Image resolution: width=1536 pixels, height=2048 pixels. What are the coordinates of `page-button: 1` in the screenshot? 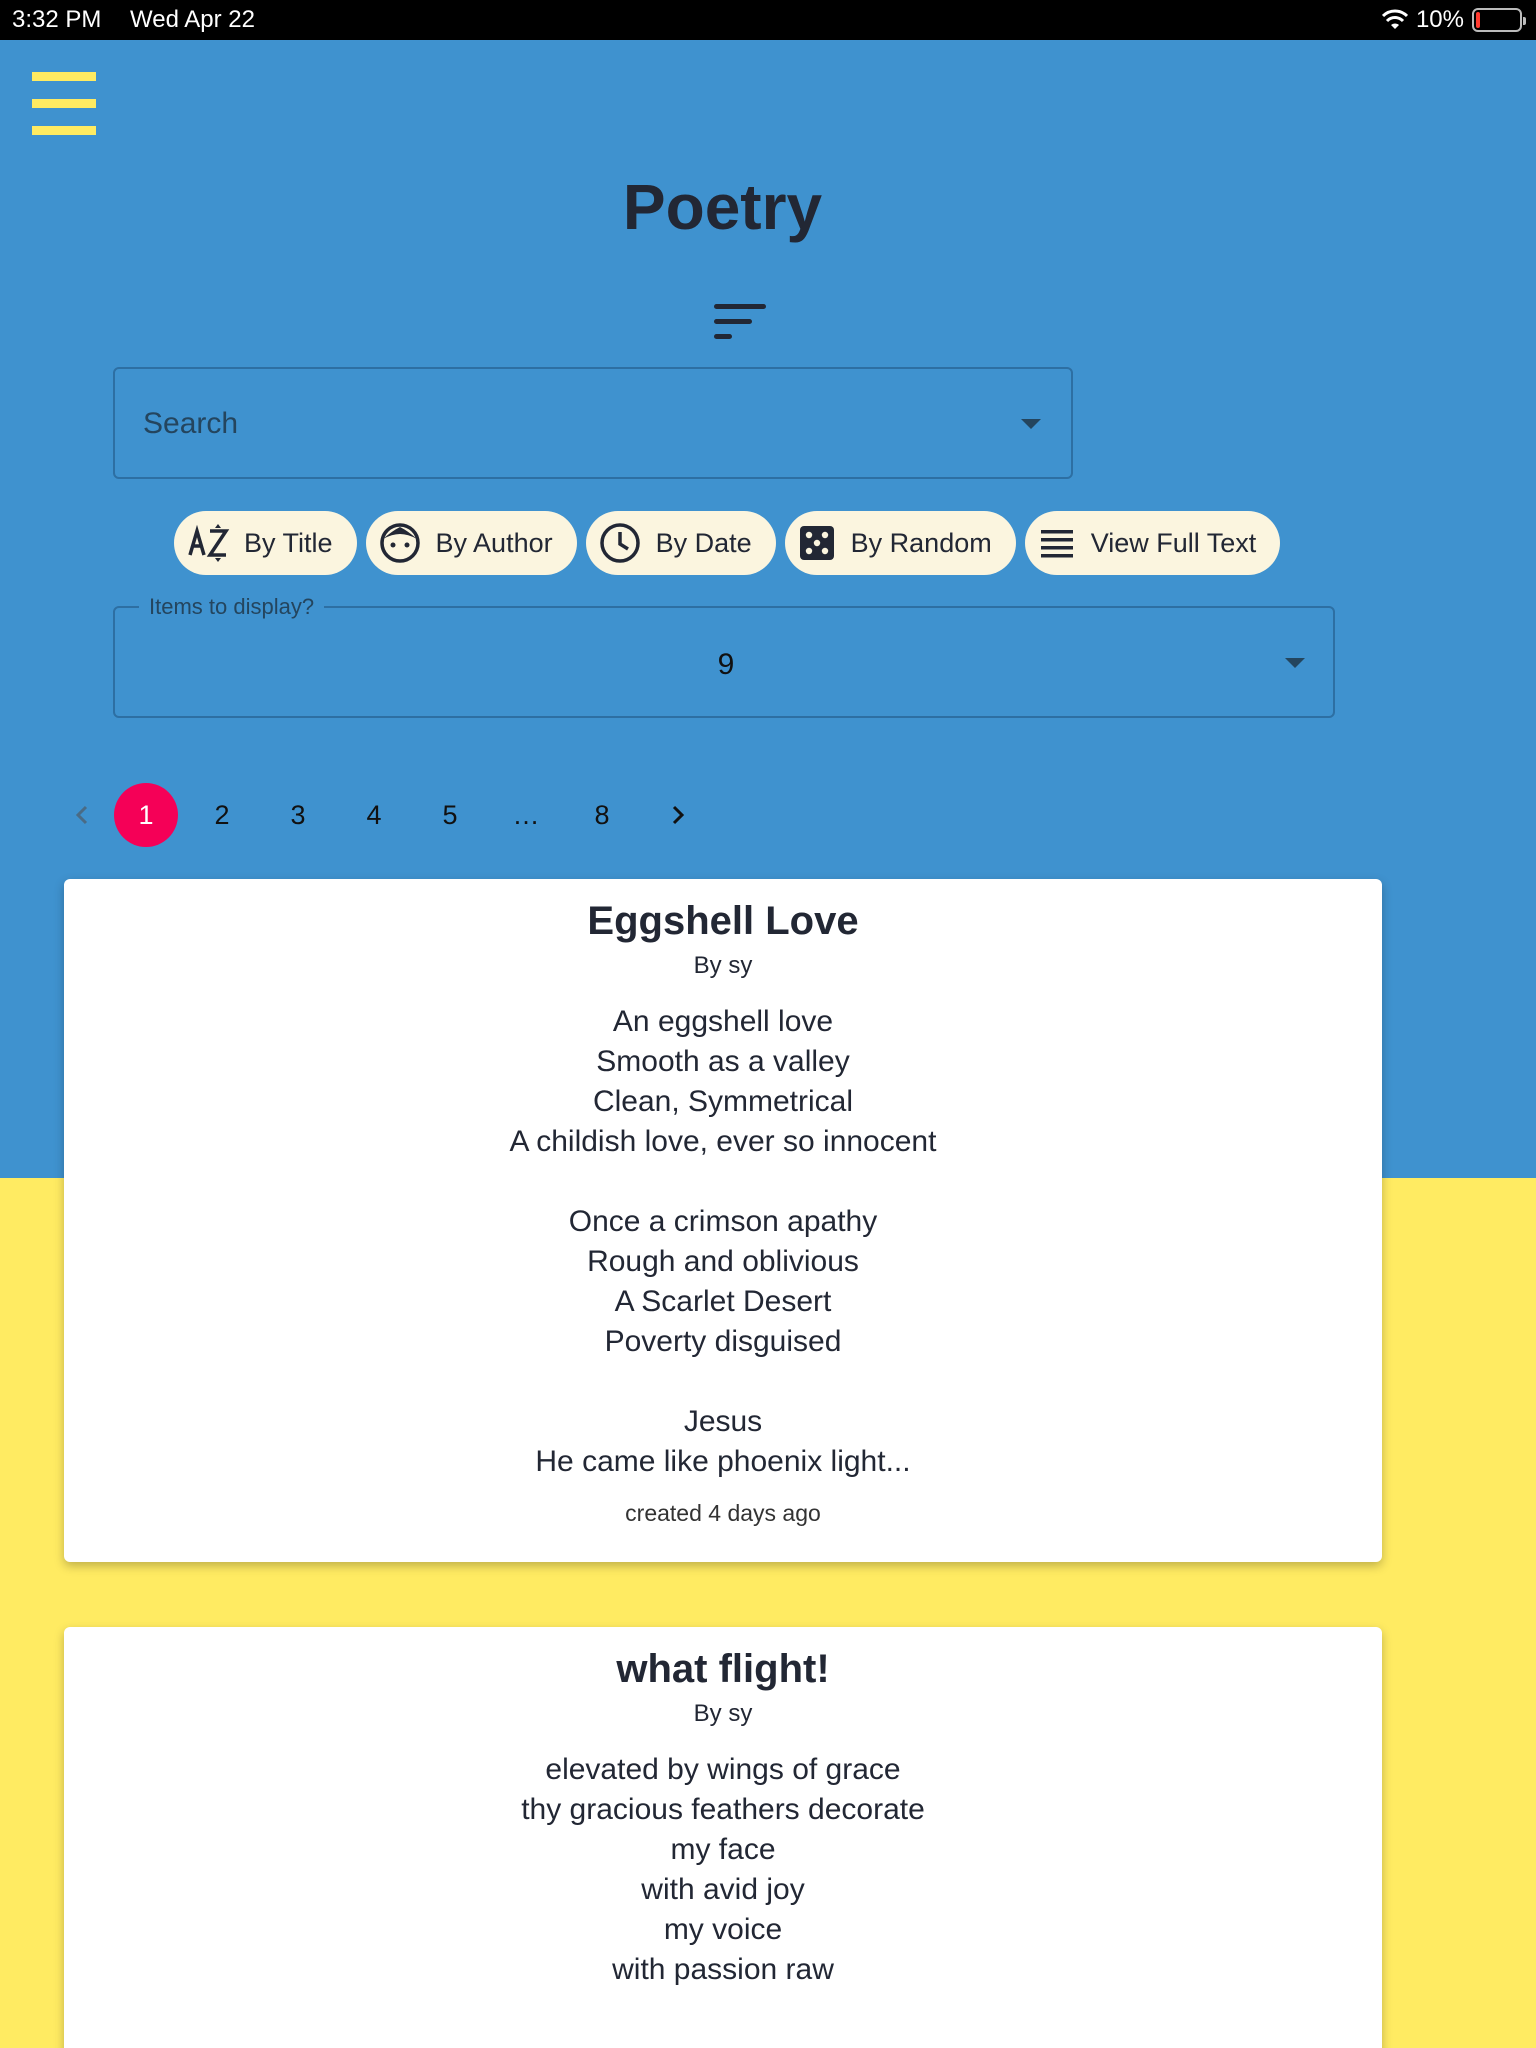 It's located at (146, 815).